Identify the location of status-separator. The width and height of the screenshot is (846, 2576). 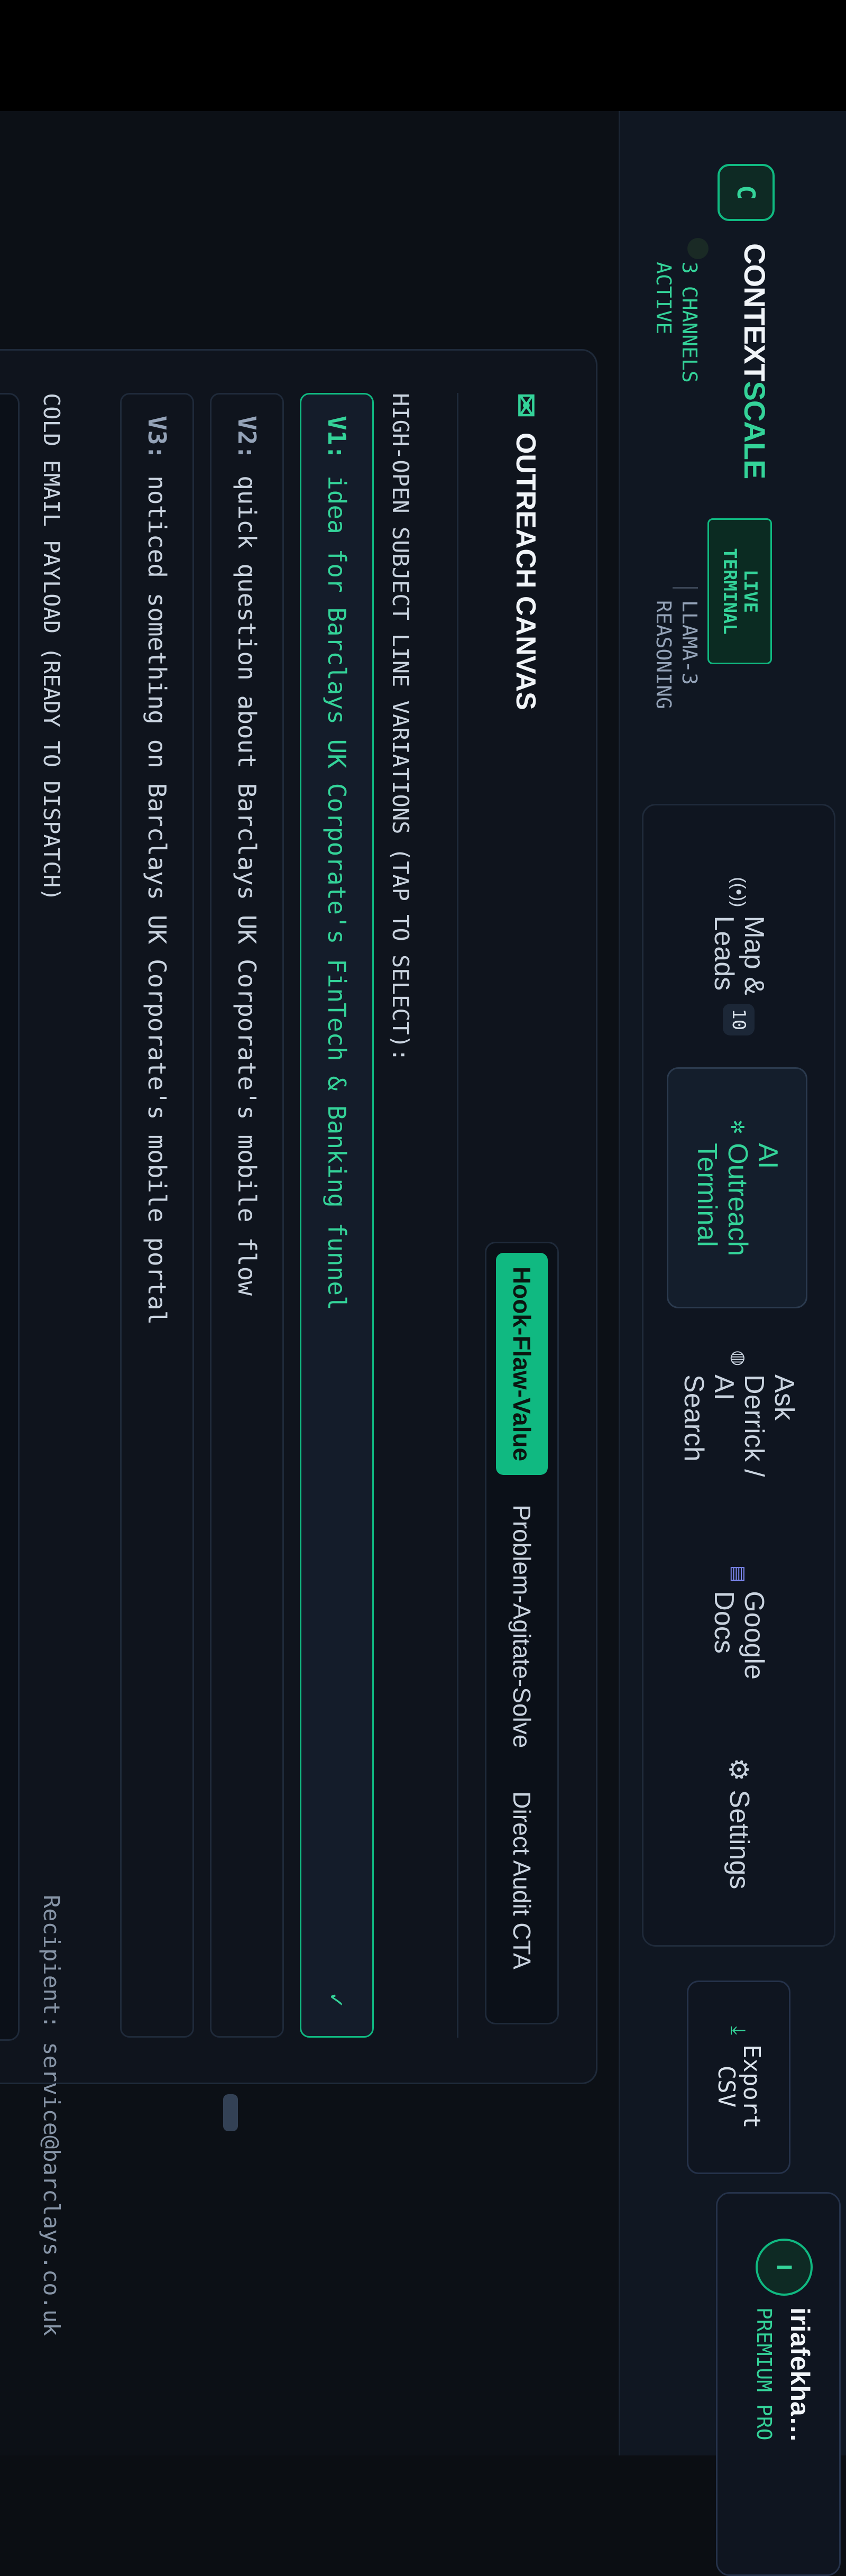
(686, 588).